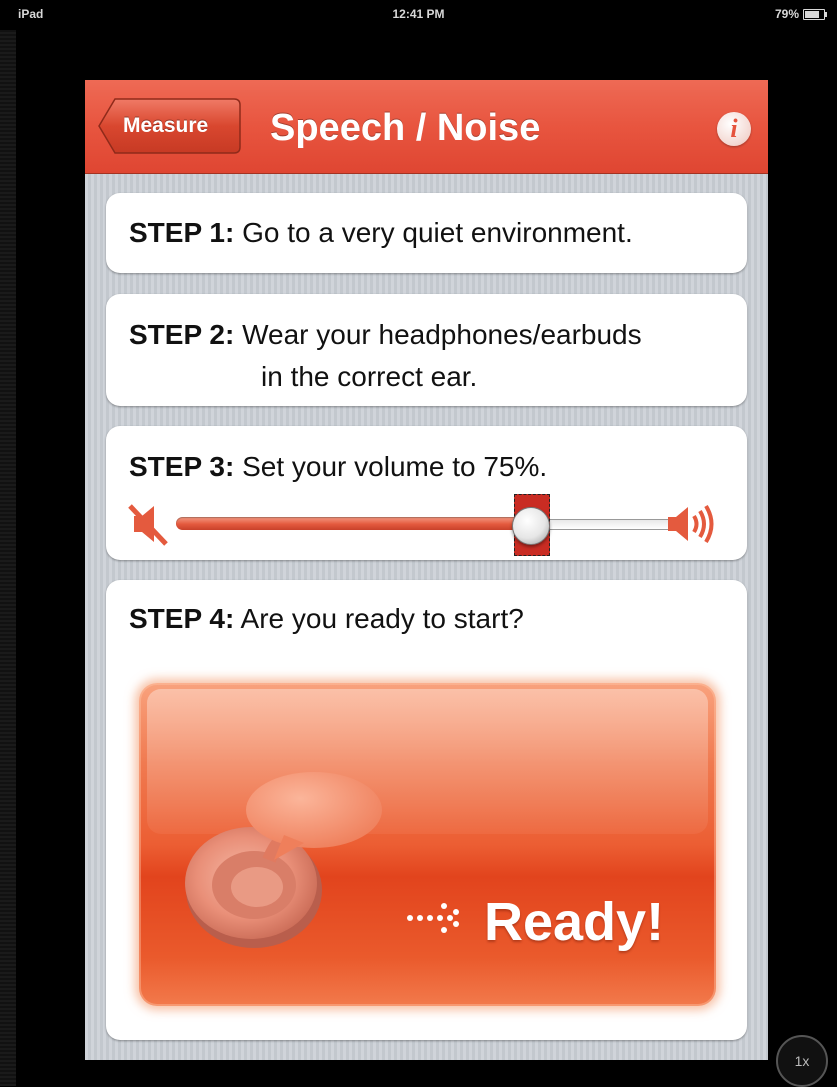 Image resolution: width=837 pixels, height=1087 pixels. I want to click on status-time: 12:41 PM, so click(418, 14).